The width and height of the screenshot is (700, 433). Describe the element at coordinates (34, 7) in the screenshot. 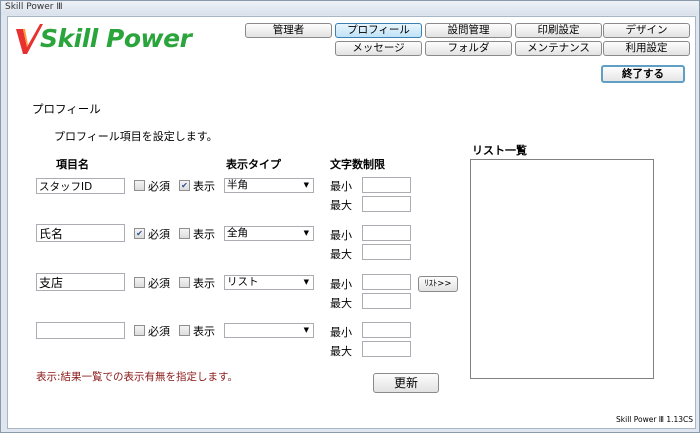

I see `window-title: Skill Power Ⅲ` at that location.